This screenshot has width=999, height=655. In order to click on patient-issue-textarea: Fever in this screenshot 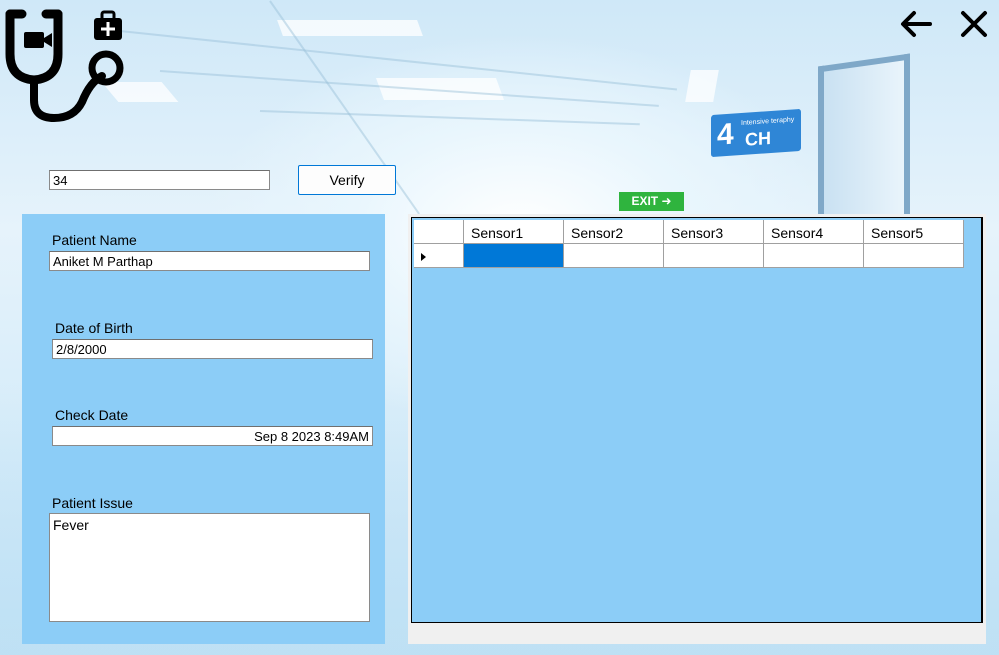, I will do `click(209, 567)`.